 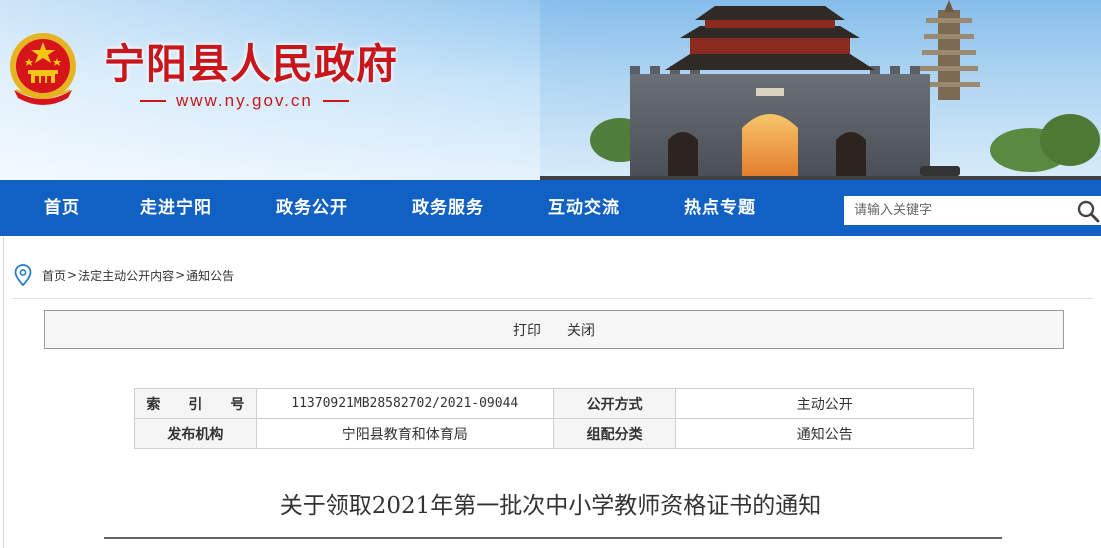 I want to click on url-dash-right, so click(x=335, y=101).